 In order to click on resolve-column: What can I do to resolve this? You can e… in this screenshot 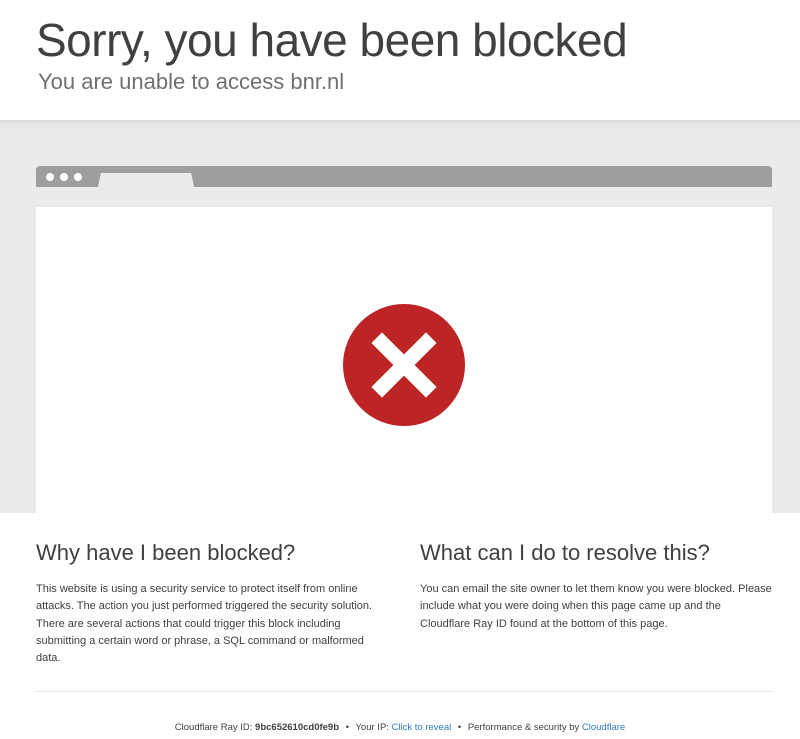, I will do `click(596, 602)`.